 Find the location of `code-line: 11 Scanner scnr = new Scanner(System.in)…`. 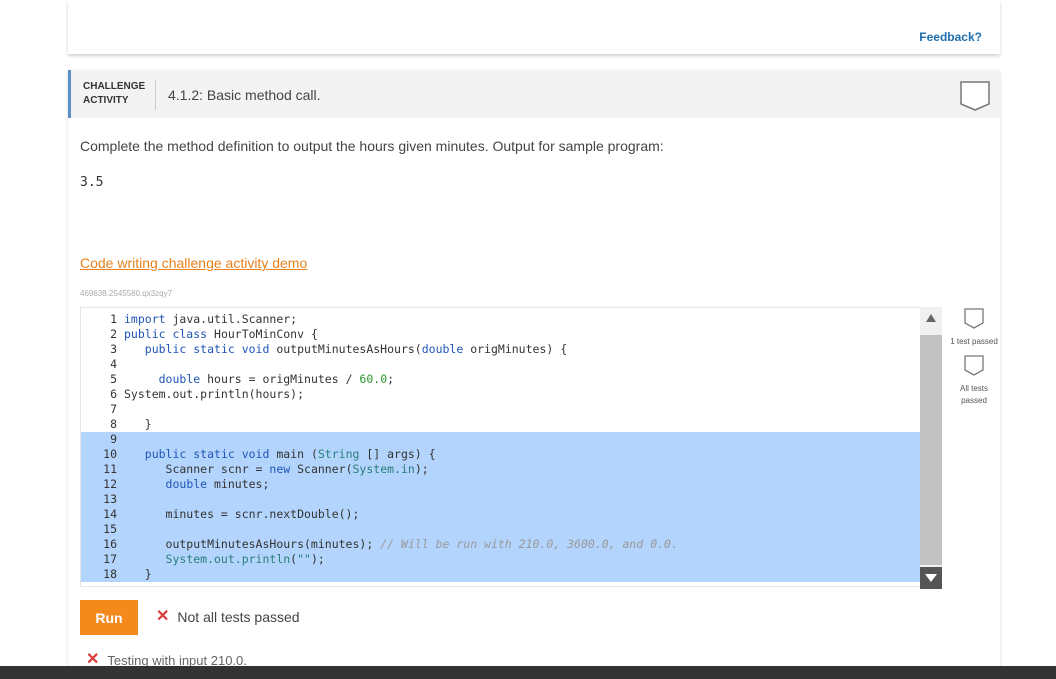

code-line: 11 Scanner scnr = new Scanner(System.in)… is located at coordinates (511, 469).